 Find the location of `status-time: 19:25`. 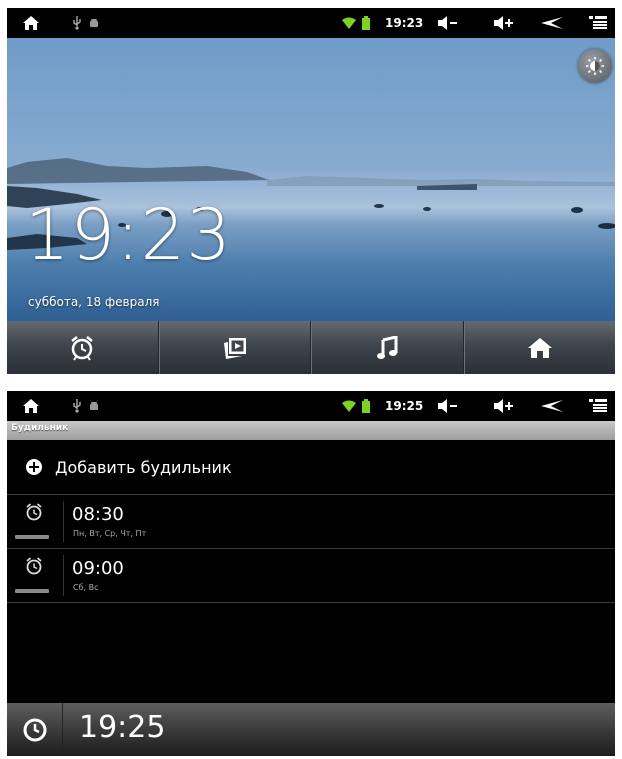

status-time: 19:25 is located at coordinates (404, 406).